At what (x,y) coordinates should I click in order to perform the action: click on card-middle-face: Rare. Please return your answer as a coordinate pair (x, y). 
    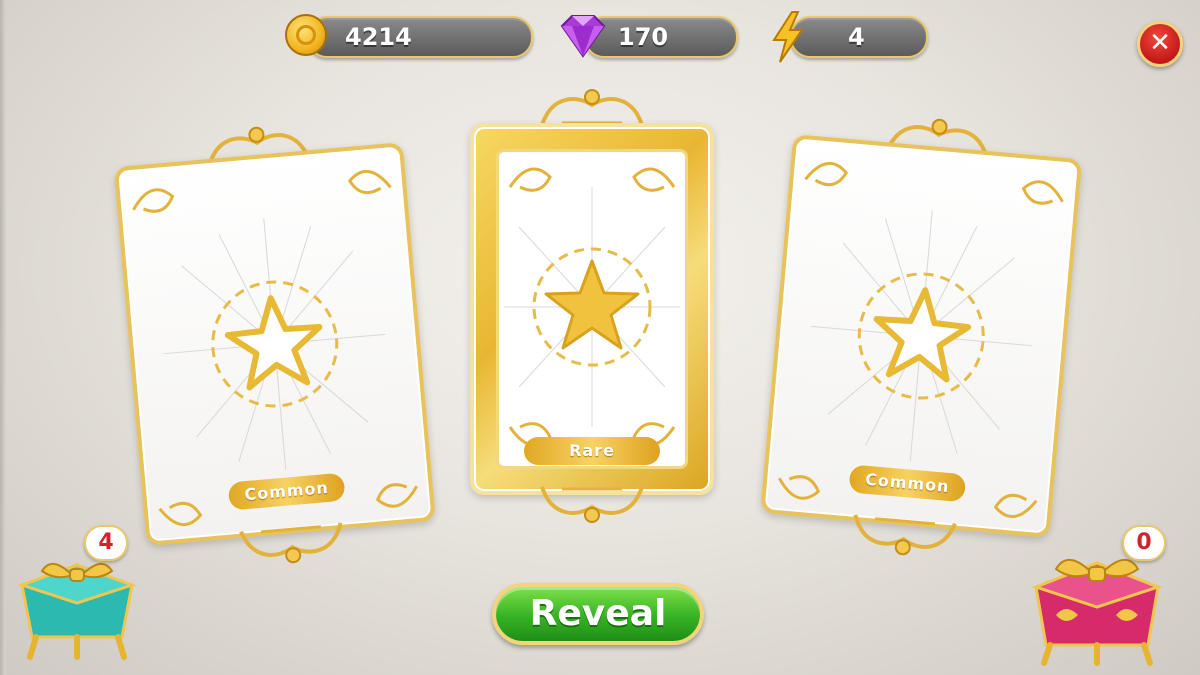
    Looking at the image, I should click on (592, 309).